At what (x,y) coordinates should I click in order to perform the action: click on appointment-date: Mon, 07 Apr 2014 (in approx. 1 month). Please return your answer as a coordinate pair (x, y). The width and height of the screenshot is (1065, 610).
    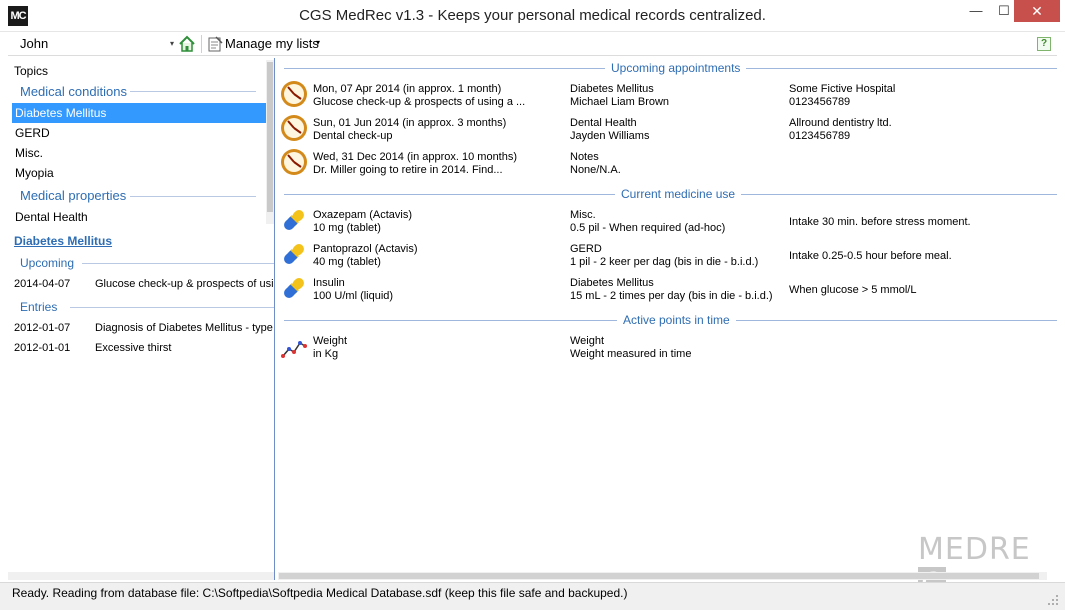
    Looking at the image, I should click on (407, 89).